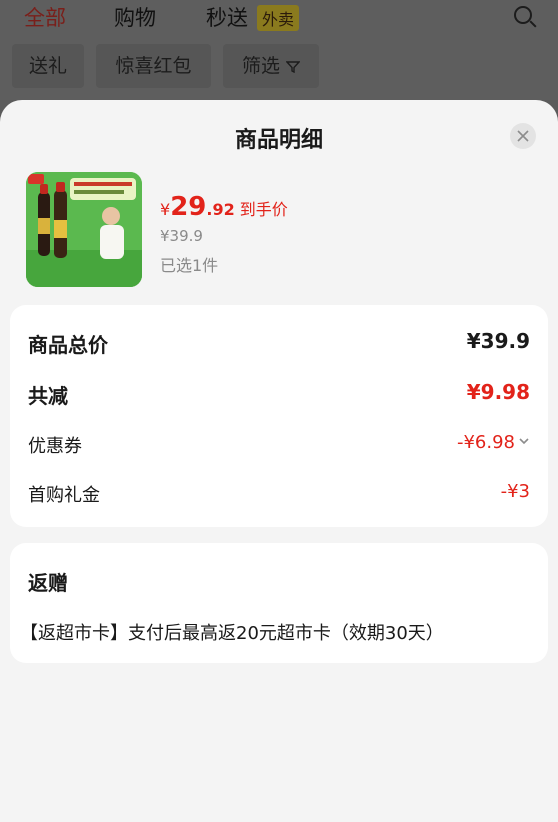  What do you see at coordinates (515, 491) in the screenshot?
I see `summary-value: -¥3` at bounding box center [515, 491].